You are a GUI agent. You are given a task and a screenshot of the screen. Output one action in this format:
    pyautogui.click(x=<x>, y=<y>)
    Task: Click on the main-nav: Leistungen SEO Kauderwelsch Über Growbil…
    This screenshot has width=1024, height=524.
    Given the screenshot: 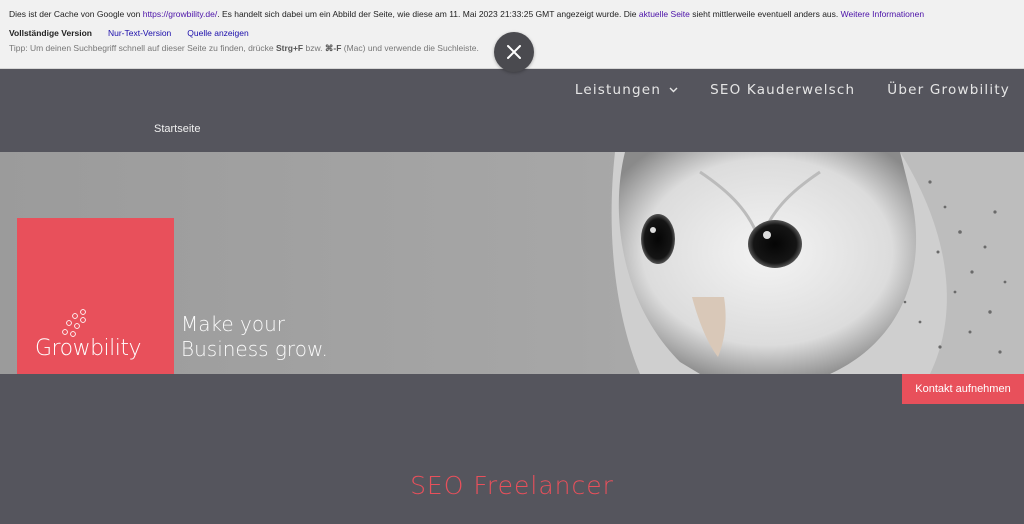 What is the action you would take?
    pyautogui.click(x=792, y=90)
    